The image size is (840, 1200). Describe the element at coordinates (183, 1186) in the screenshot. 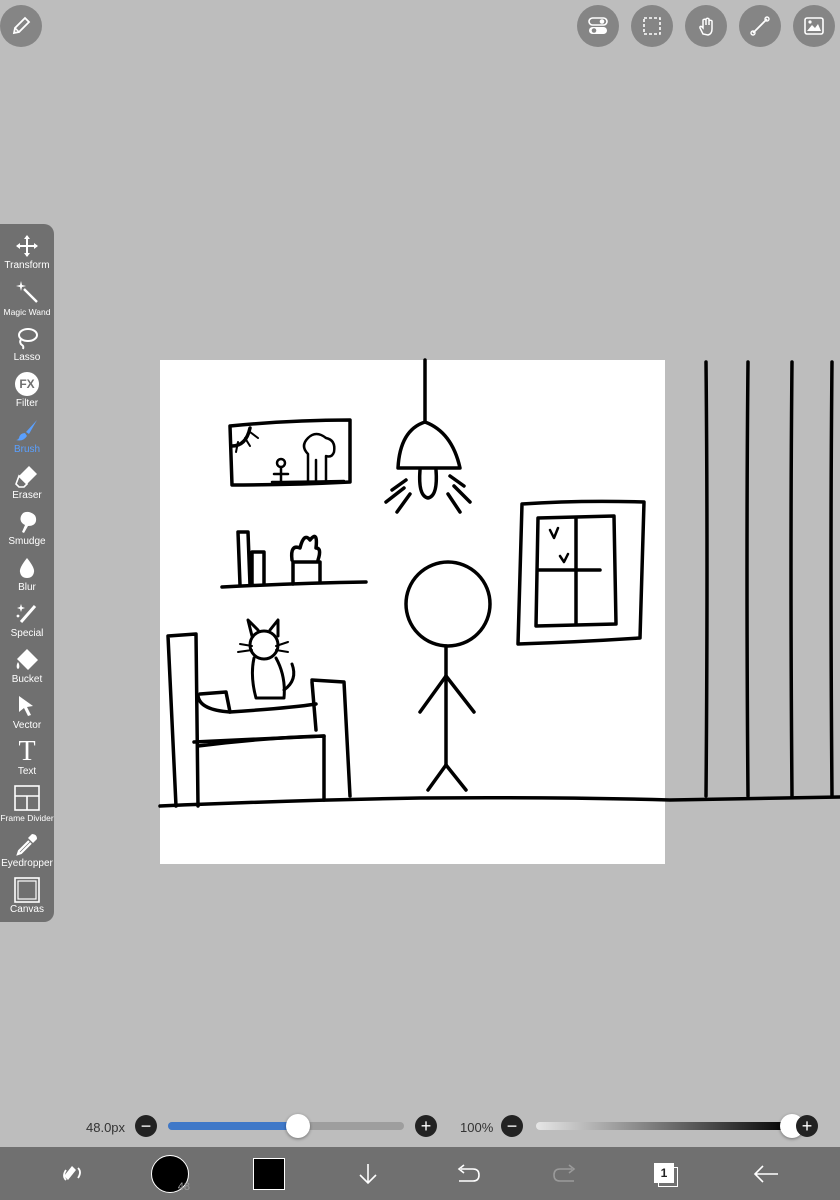

I see `brush-size-badge: 48` at that location.